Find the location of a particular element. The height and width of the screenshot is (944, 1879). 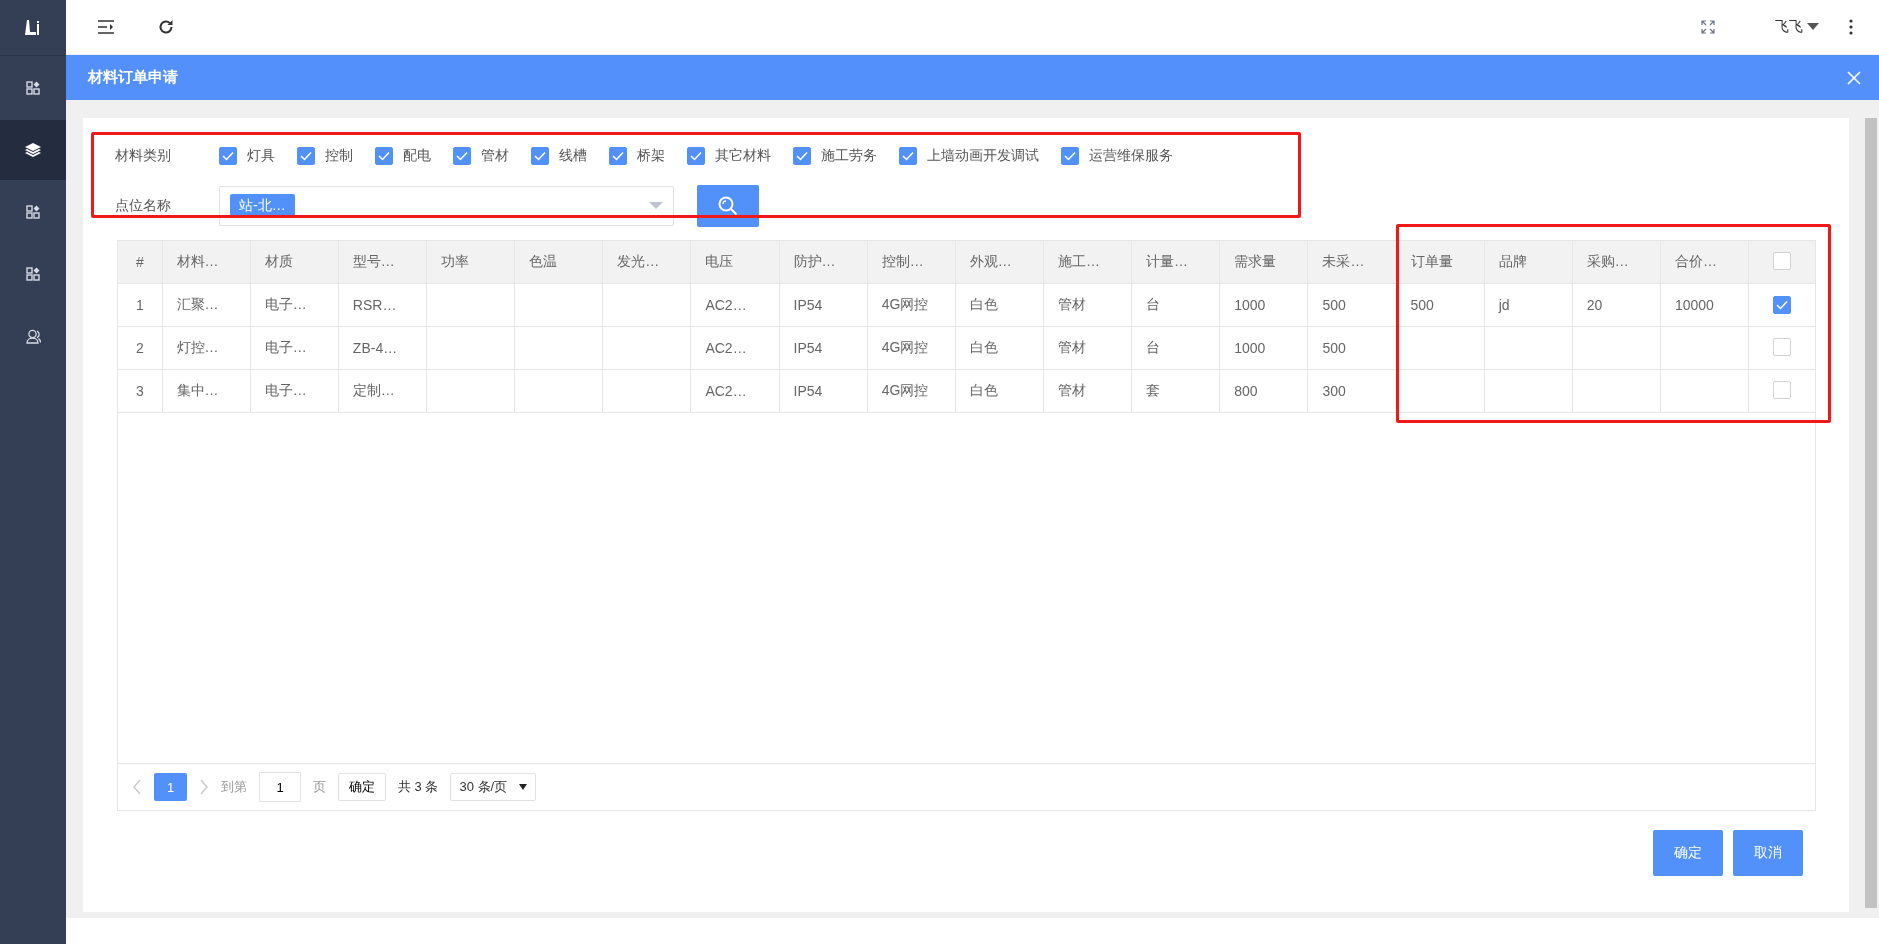

page-input: 1 is located at coordinates (280, 787).